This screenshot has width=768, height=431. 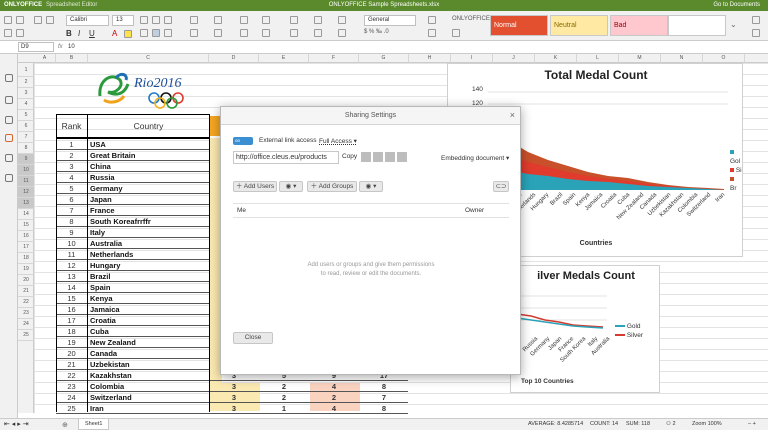 I want to click on plugins-icon, so click(x=9, y=158).